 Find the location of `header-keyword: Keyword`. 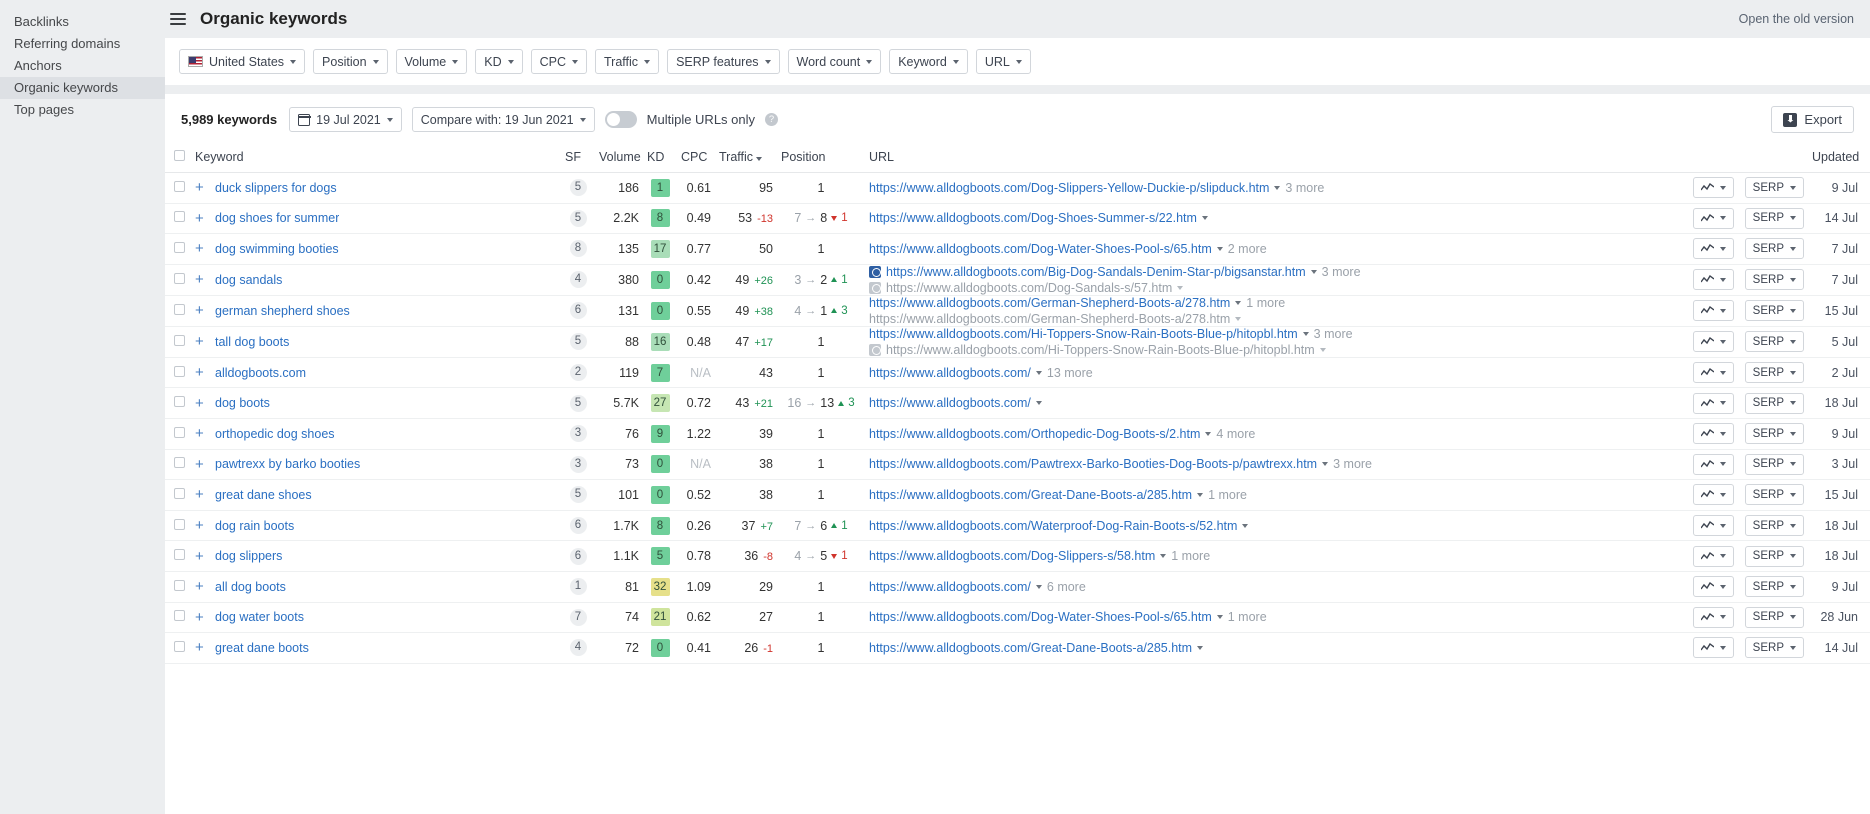

header-keyword: Keyword is located at coordinates (376, 158).